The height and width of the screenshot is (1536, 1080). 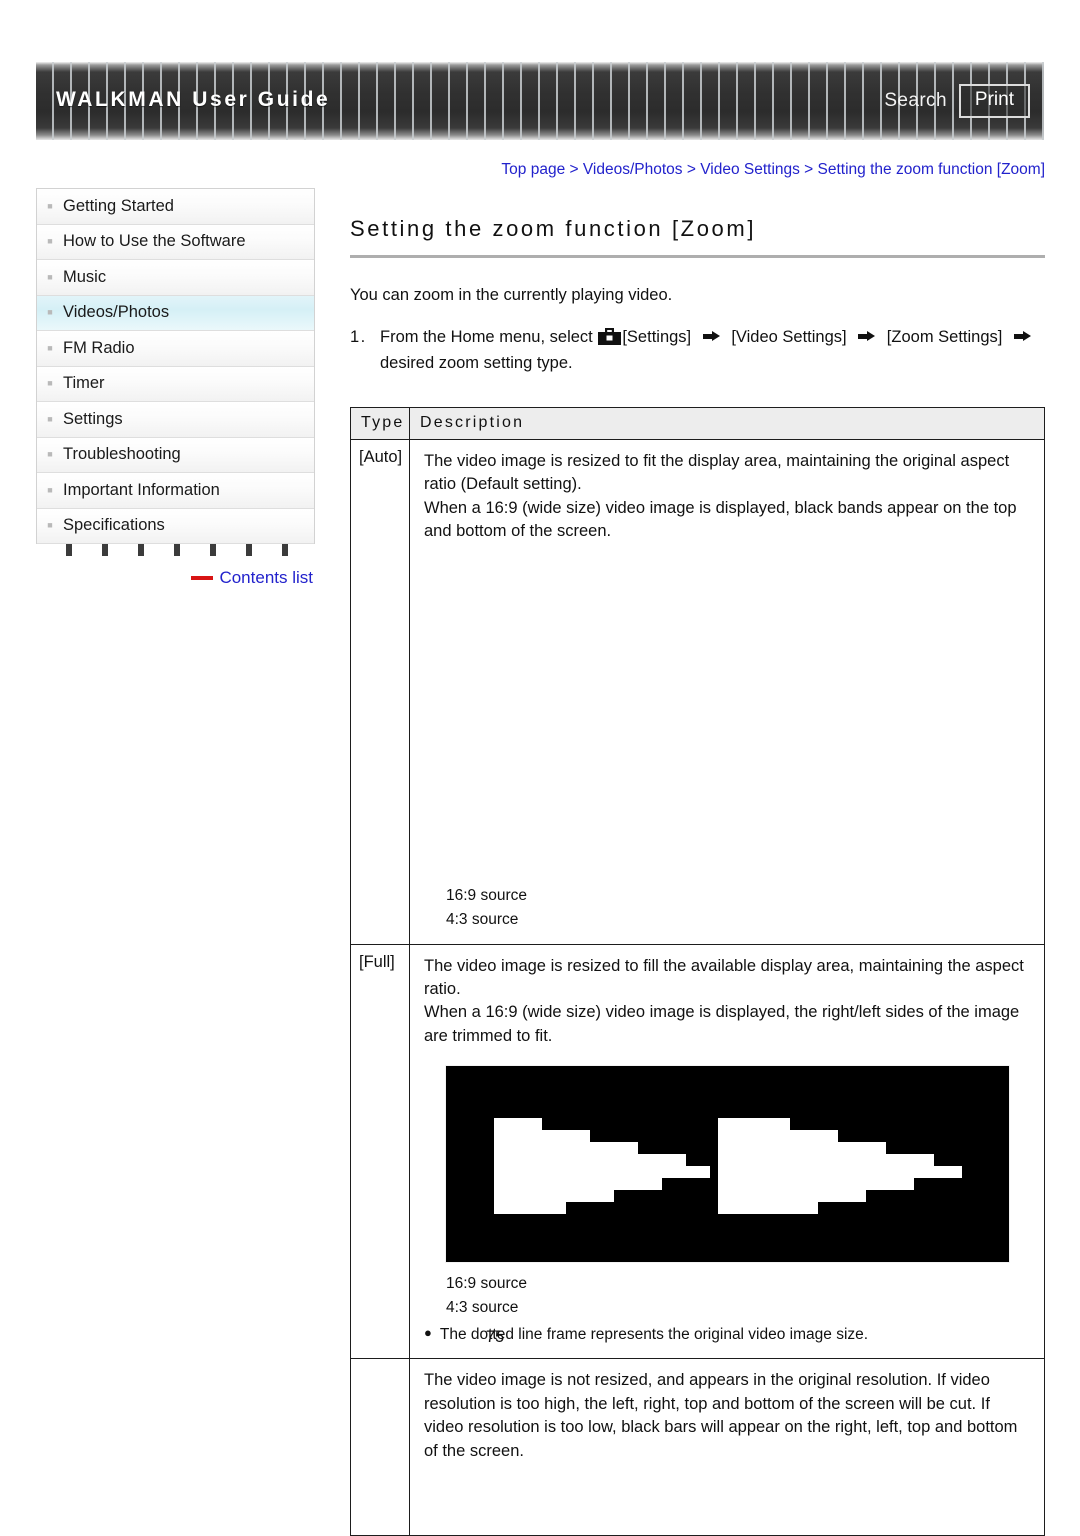 What do you see at coordinates (380, 1151) in the screenshot?
I see `row-type-full: [Full]` at bounding box center [380, 1151].